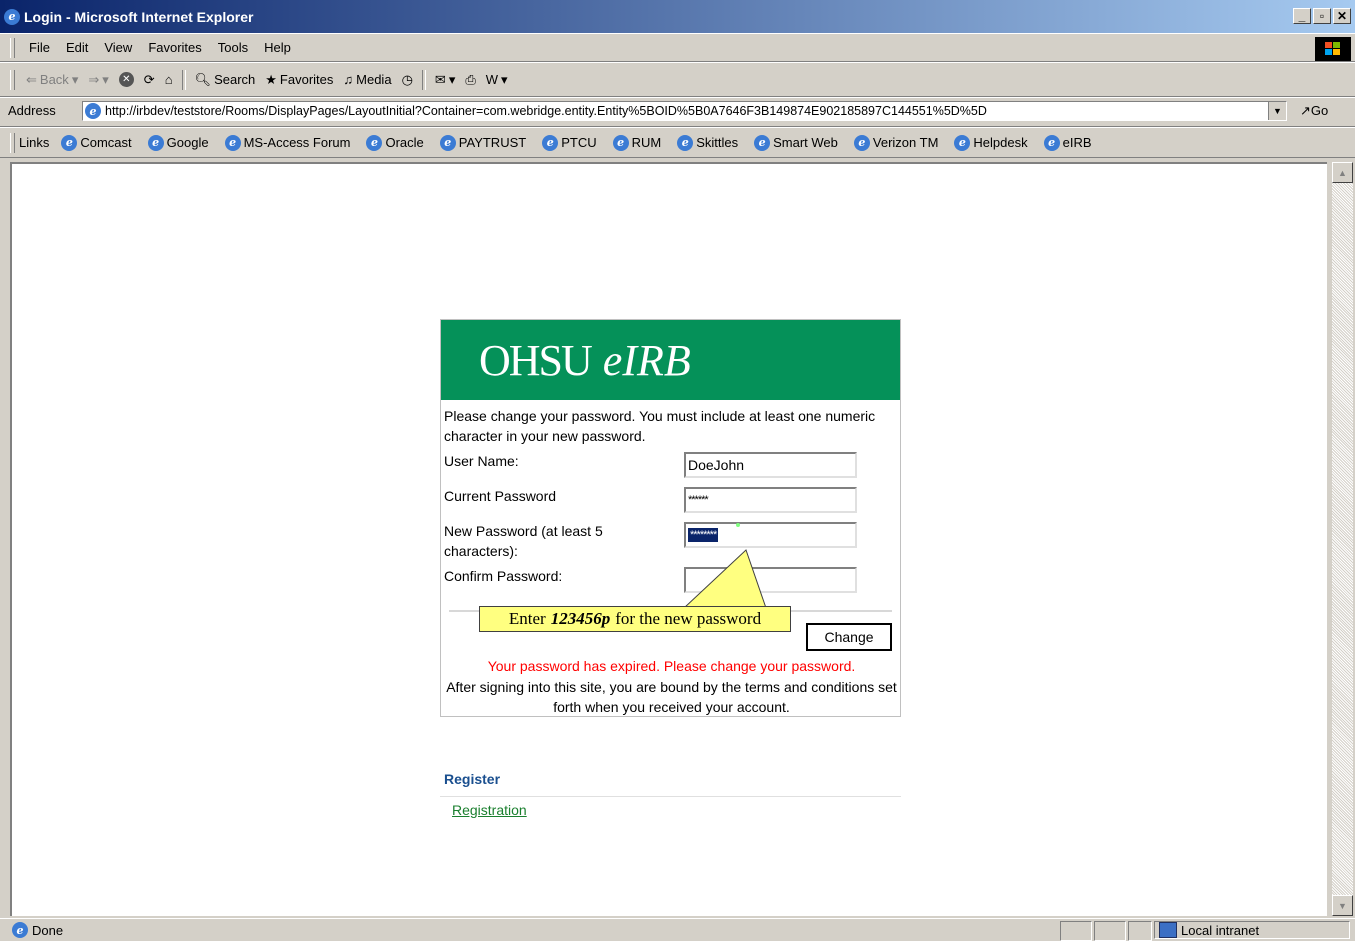 The width and height of the screenshot is (1355, 941). I want to click on security-zone: Local intranet, so click(1252, 930).